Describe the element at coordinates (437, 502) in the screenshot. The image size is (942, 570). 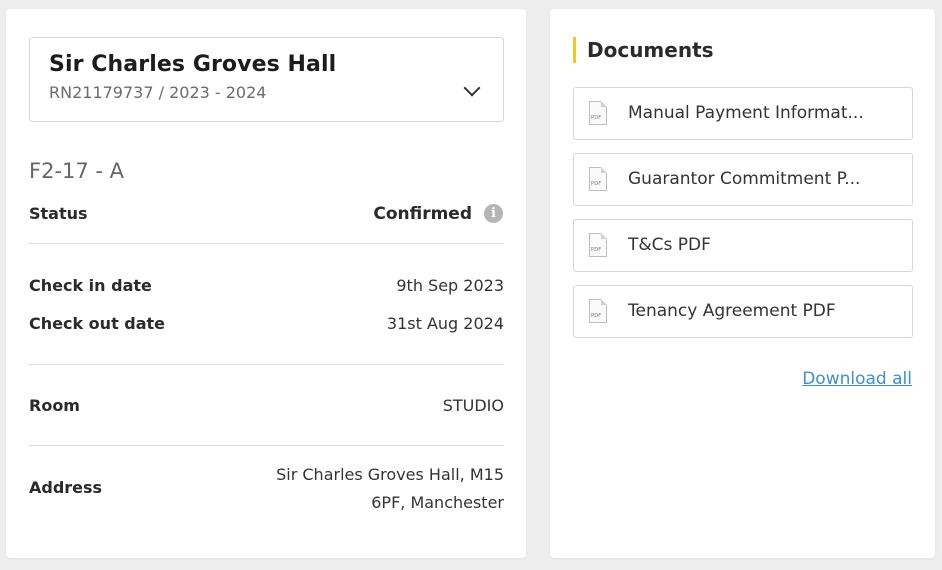
I see `address-line-2: 6PF, Manchester` at that location.